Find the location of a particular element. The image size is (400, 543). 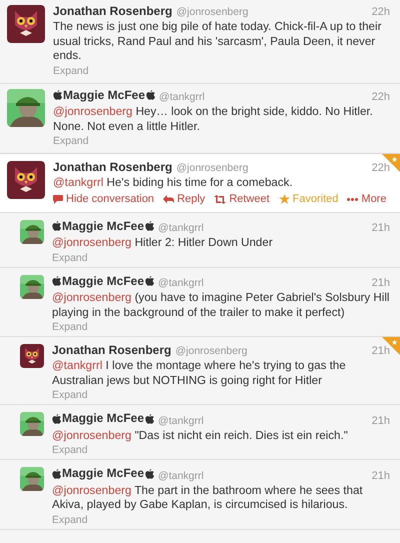

tweet-text: @tankgrrl I love the montage where he's trying to gas the Australian jews but NOTHING is going right for Hitler is located at coordinates (199, 373).